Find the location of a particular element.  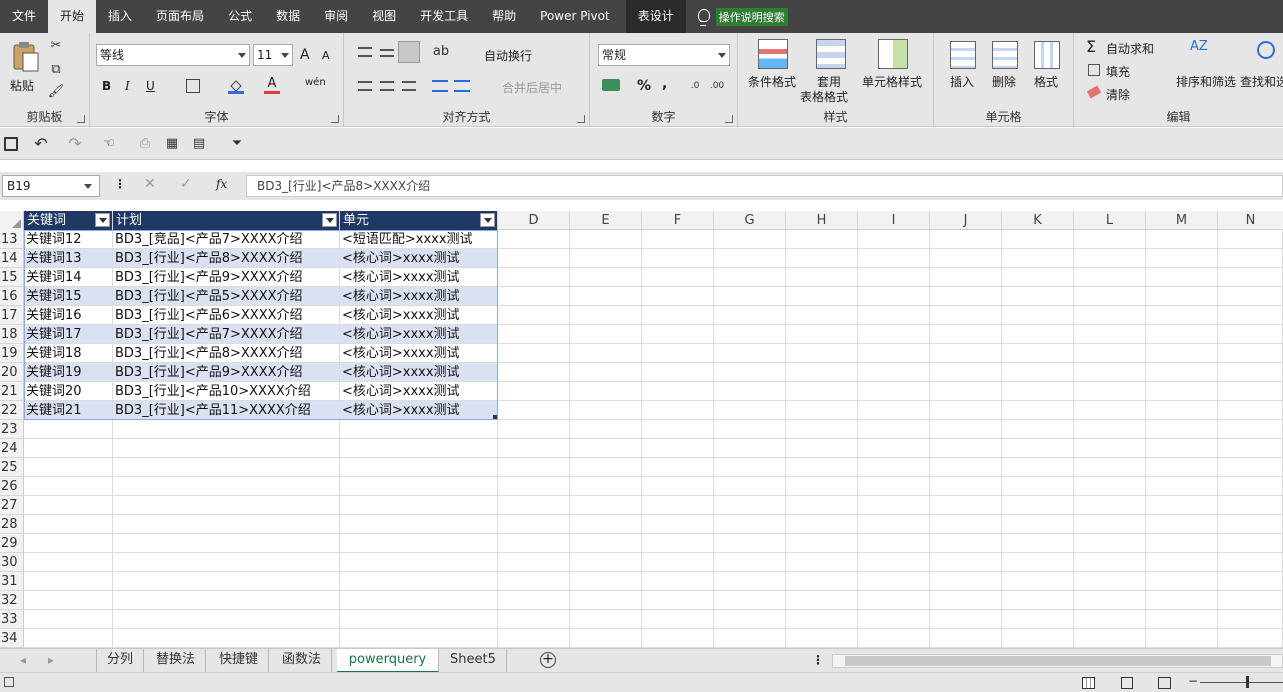

clear-button: 清除 is located at coordinates (1118, 94).